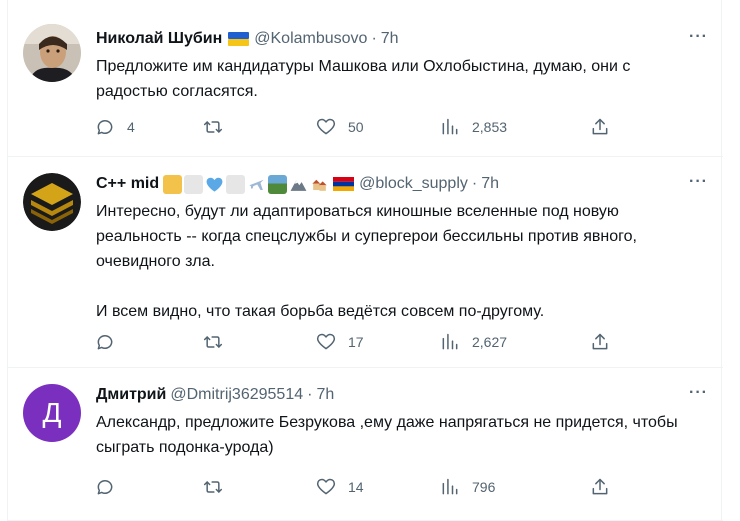  What do you see at coordinates (131, 395) in the screenshot?
I see `author-name: Дмитрий` at bounding box center [131, 395].